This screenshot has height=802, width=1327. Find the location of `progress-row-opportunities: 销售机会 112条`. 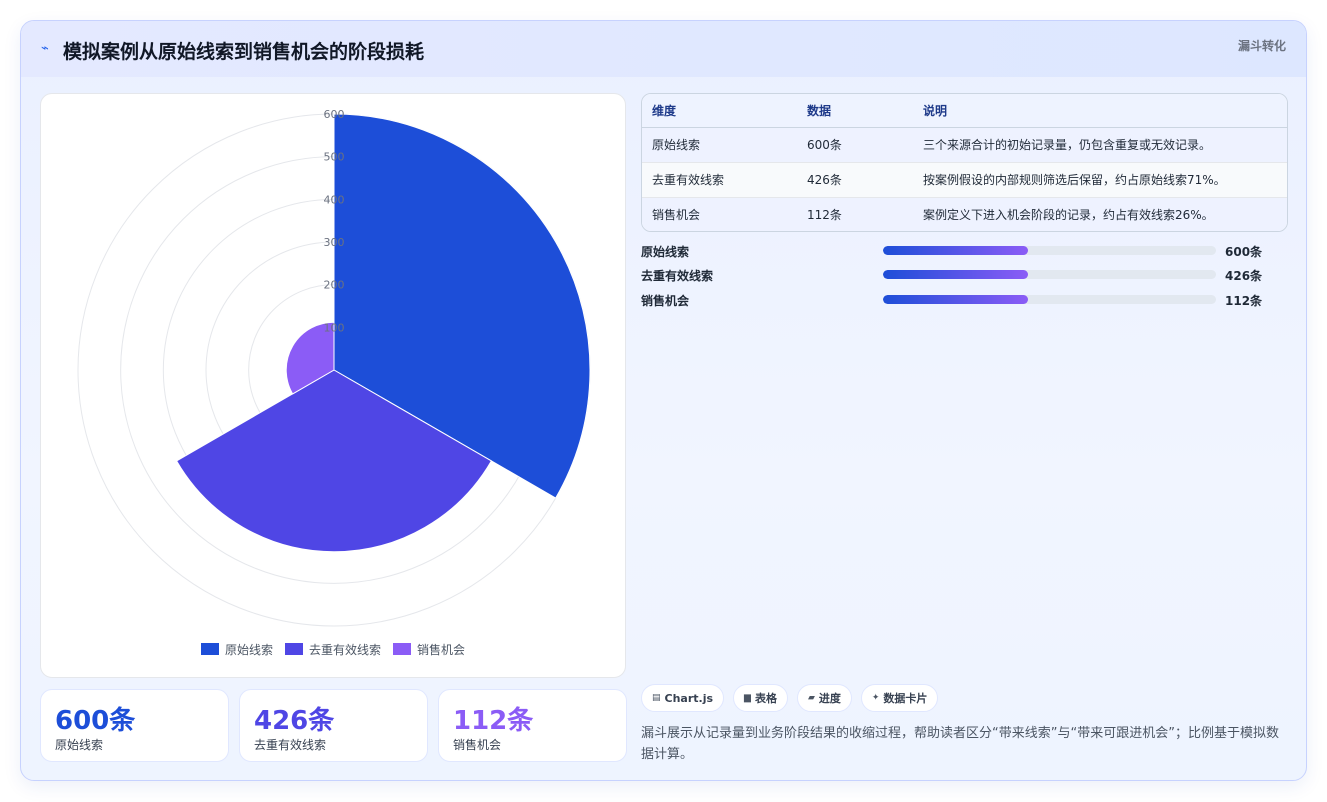

progress-row-opportunities: 销售机会 112条 is located at coordinates (961, 300).